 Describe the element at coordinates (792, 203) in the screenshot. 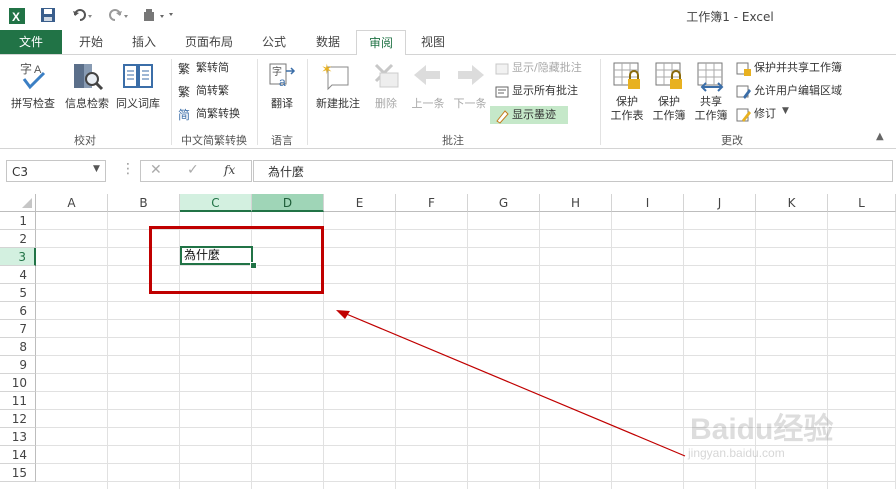

I see `column-header-k: K` at that location.